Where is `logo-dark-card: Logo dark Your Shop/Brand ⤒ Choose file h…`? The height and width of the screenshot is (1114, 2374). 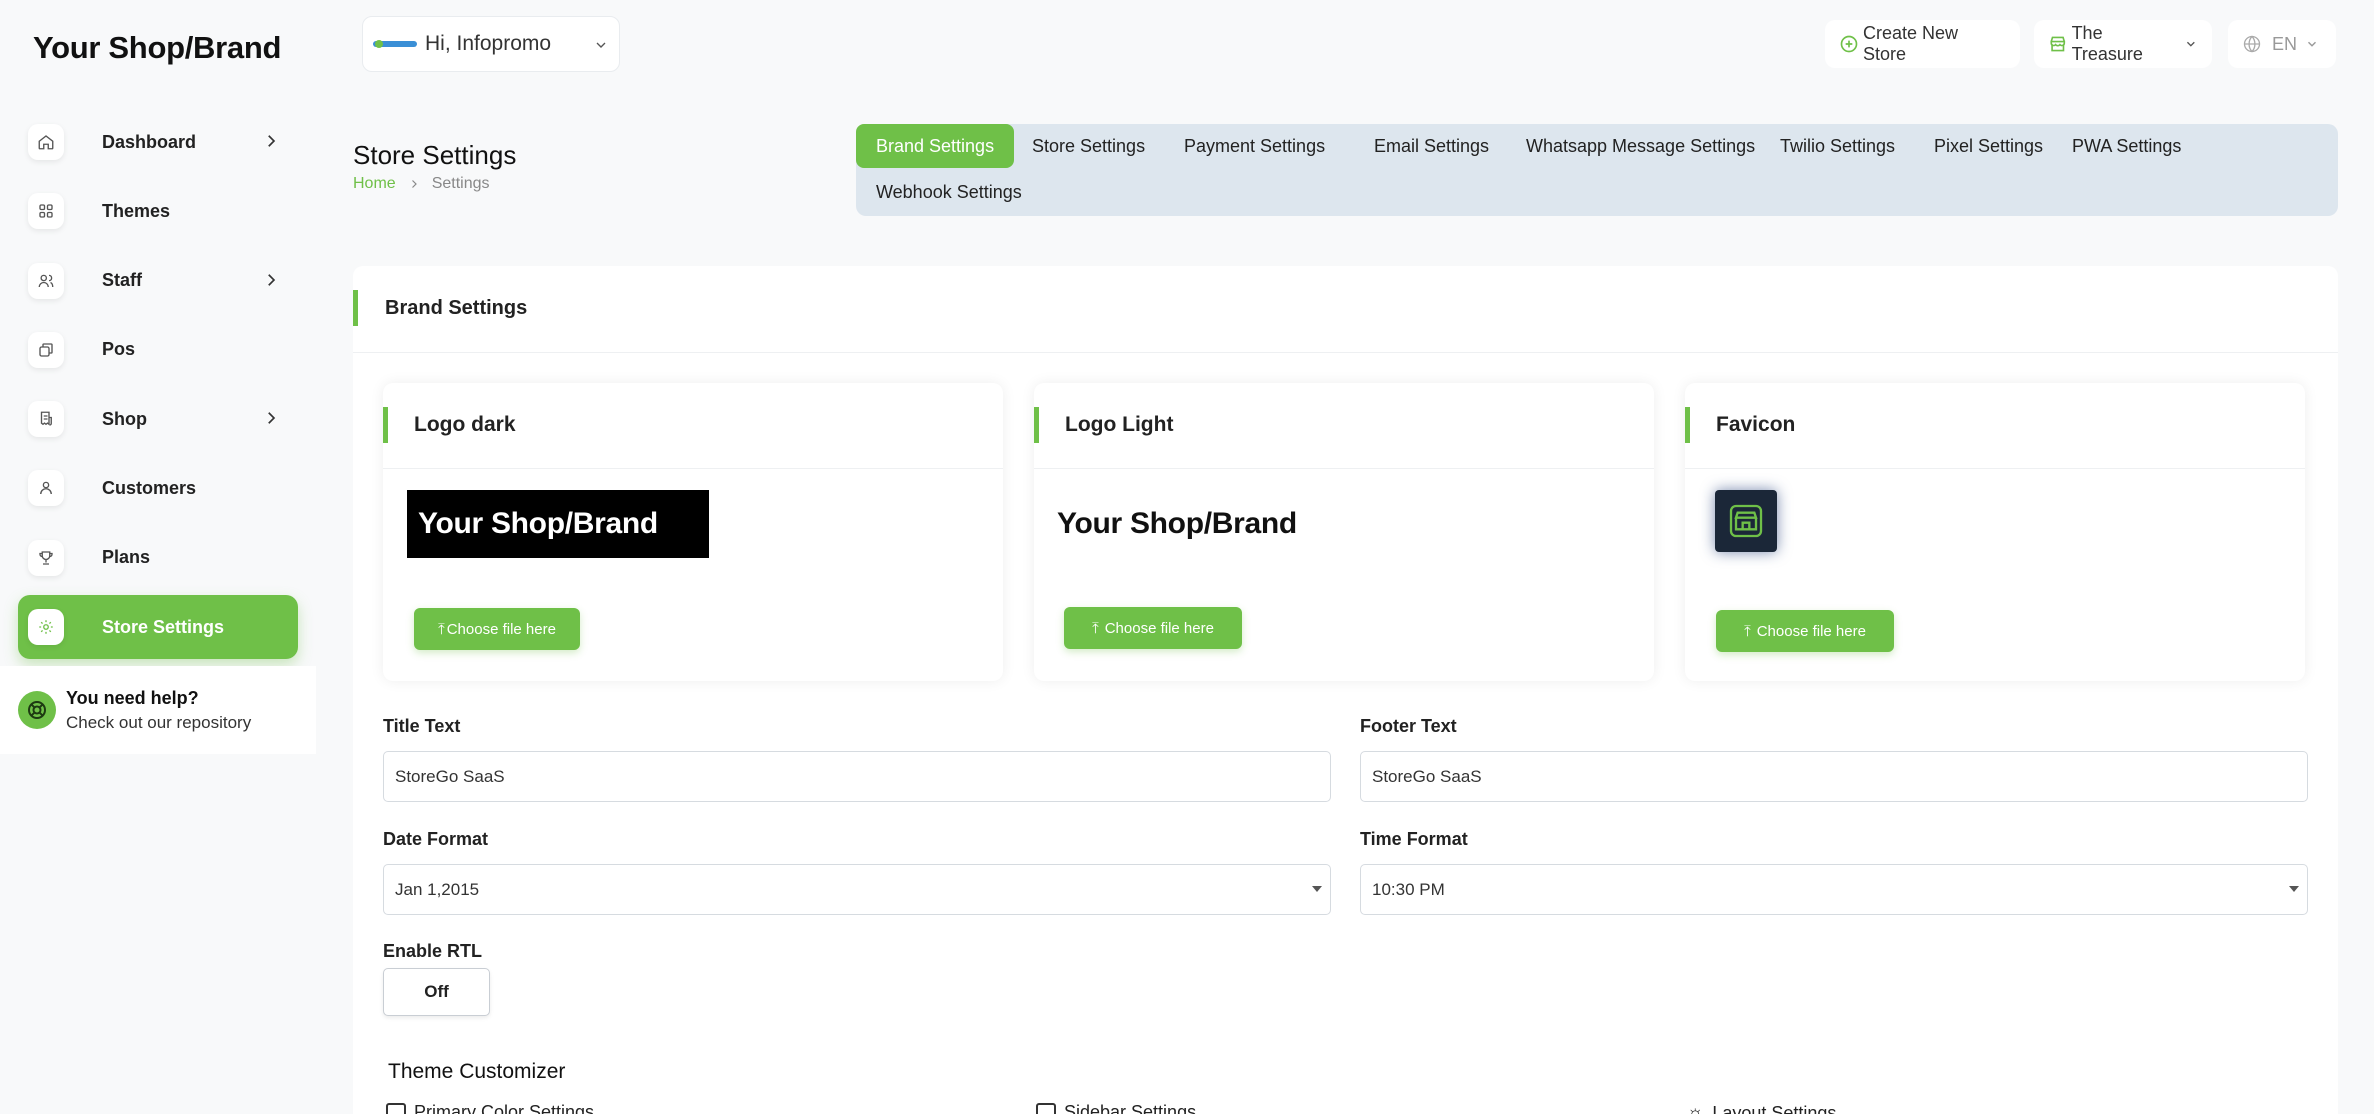
logo-dark-card: Logo dark Your Shop/Brand ⤒ Choose file h… is located at coordinates (693, 532).